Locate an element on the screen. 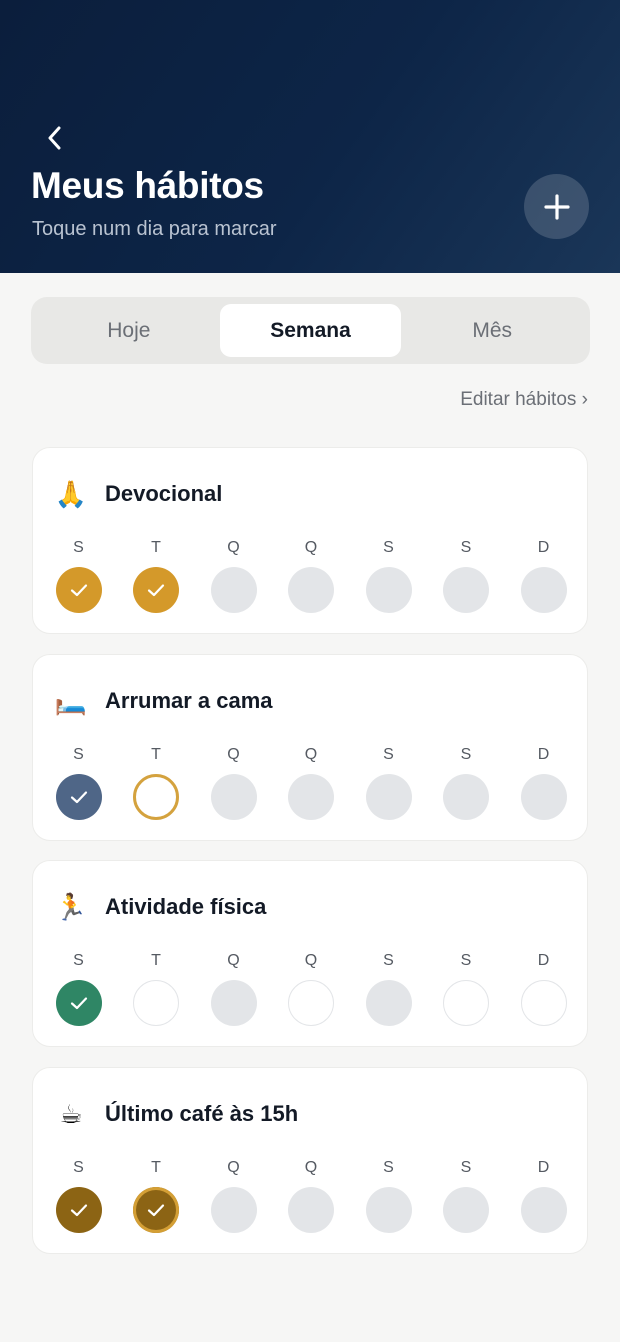 This screenshot has height=1342, width=620. period-segmented-control: Hoje Semana Mês is located at coordinates (310, 330).